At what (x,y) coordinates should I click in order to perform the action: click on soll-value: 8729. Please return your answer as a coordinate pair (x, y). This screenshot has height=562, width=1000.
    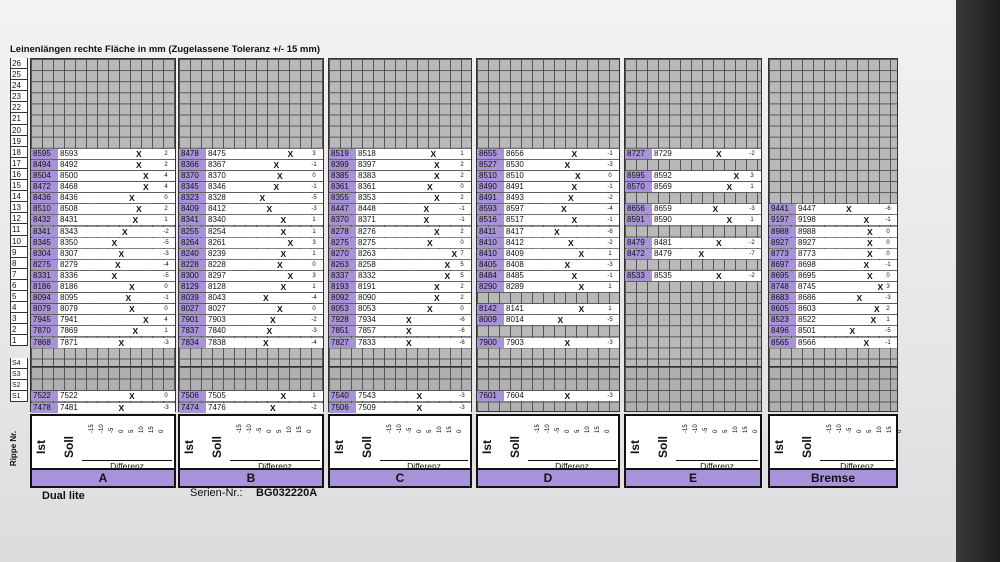
    Looking at the image, I should click on (668, 153).